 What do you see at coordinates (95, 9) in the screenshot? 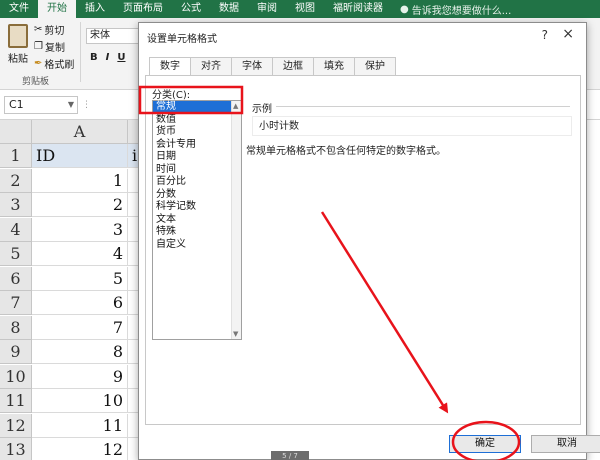
I see `menu-insert: 插入` at bounding box center [95, 9].